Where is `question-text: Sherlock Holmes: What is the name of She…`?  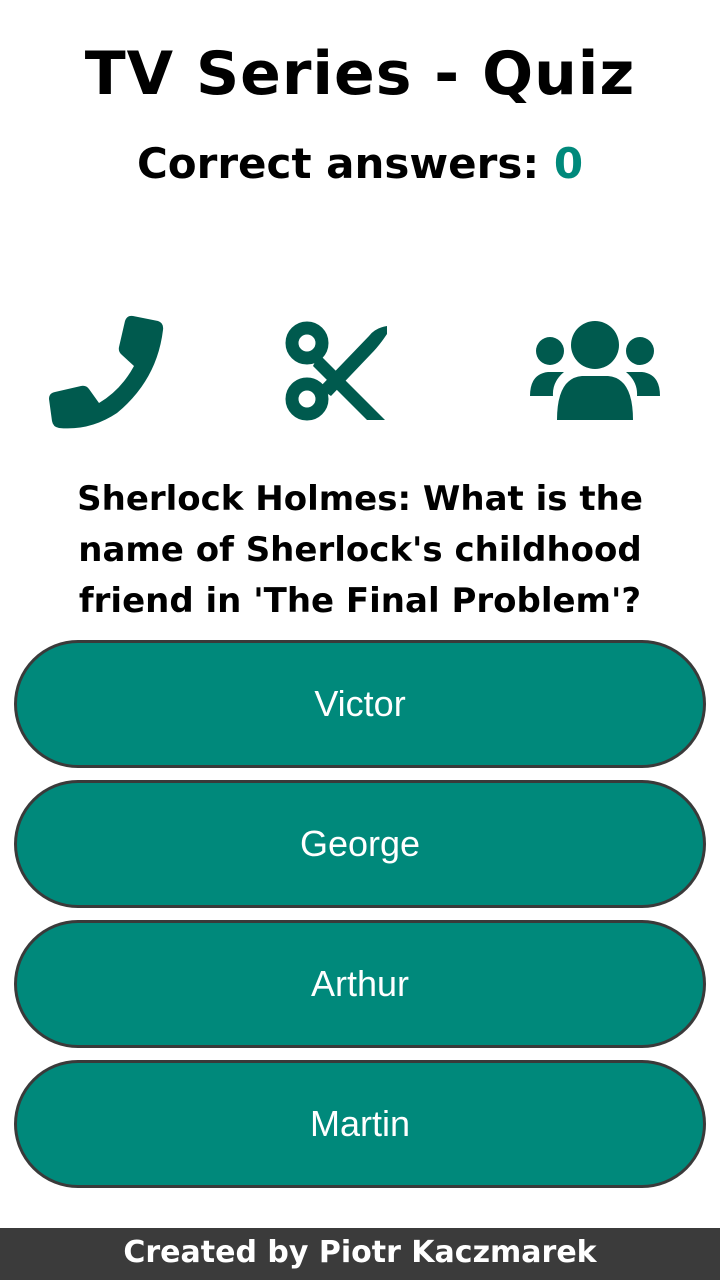 question-text: Sherlock Holmes: What is the name of She… is located at coordinates (360, 550).